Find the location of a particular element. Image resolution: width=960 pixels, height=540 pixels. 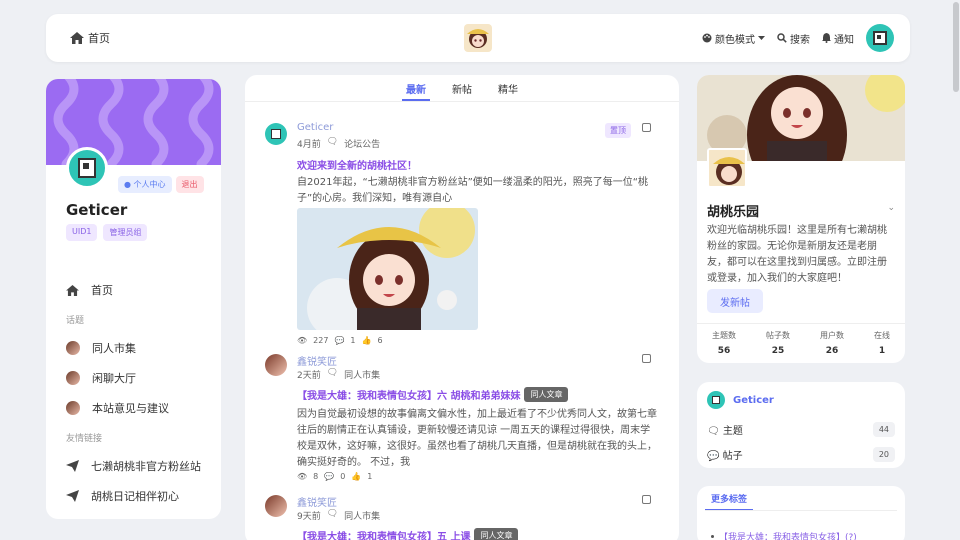

user-card-name: Geticer is located at coordinates (753, 400).